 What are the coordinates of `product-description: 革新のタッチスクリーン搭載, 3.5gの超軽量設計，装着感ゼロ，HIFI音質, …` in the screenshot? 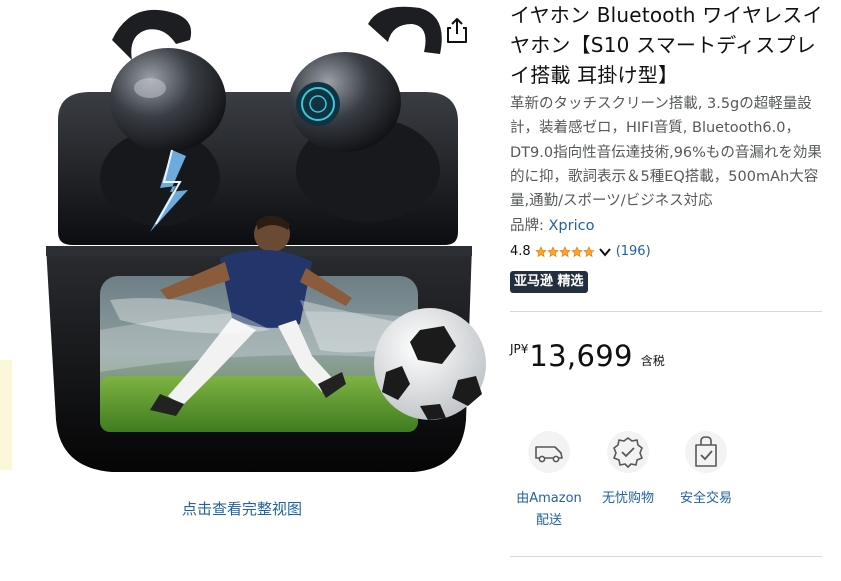 It's located at (666, 153).